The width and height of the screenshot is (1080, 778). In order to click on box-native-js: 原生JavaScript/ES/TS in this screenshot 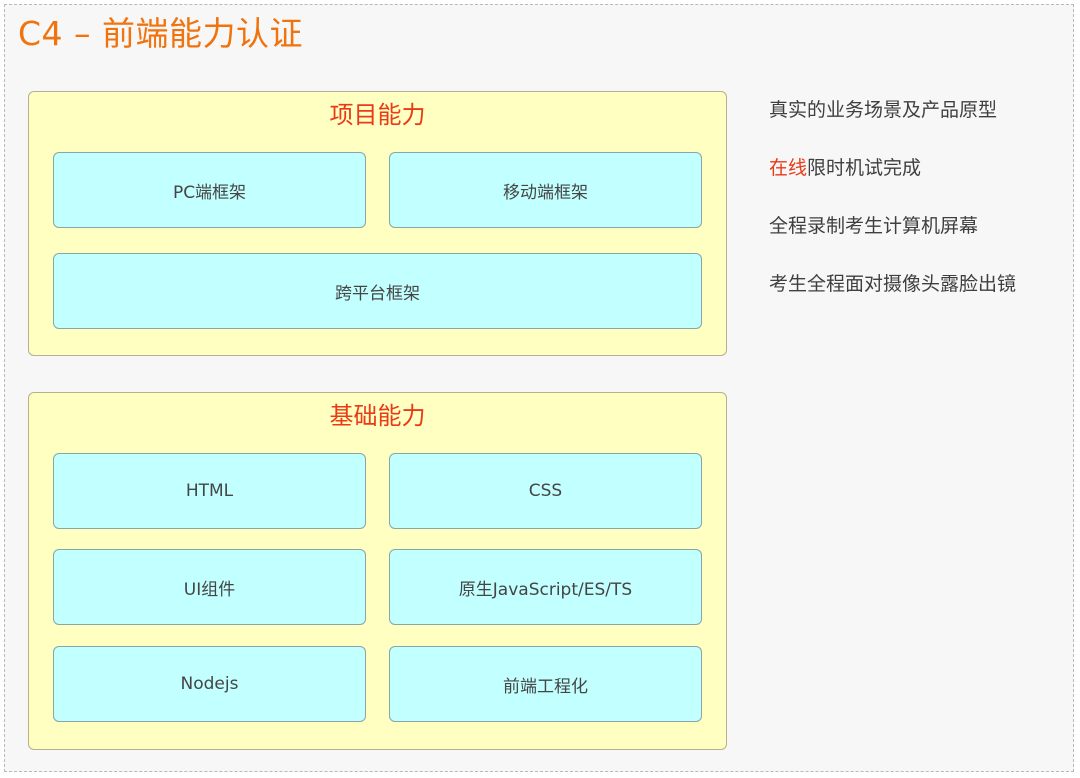, I will do `click(545, 587)`.